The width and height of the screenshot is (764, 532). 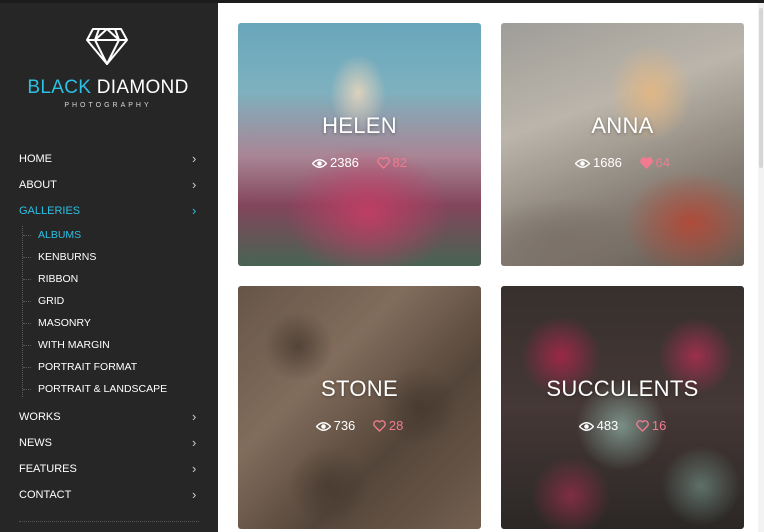 I want to click on album-views: 2386, so click(x=335, y=163).